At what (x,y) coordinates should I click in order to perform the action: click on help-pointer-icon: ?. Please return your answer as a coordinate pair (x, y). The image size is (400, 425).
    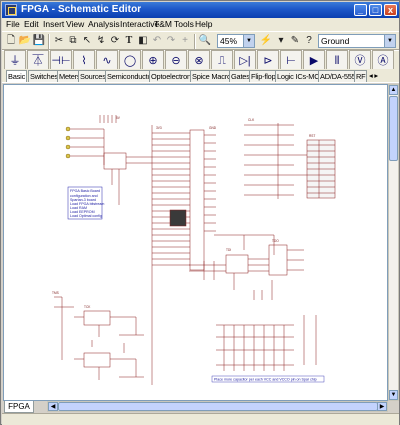
    Looking at the image, I should click on (309, 41).